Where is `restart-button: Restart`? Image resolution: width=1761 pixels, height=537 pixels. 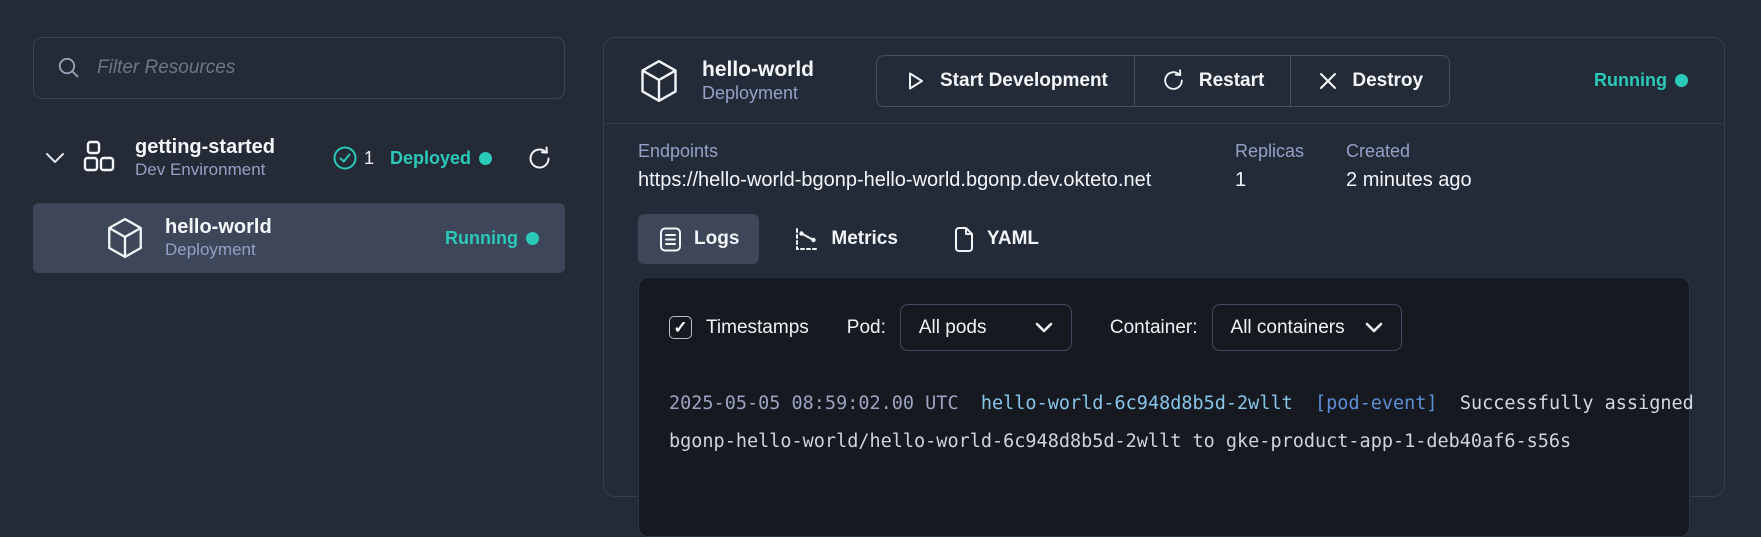
restart-button: Restart is located at coordinates (1211, 80).